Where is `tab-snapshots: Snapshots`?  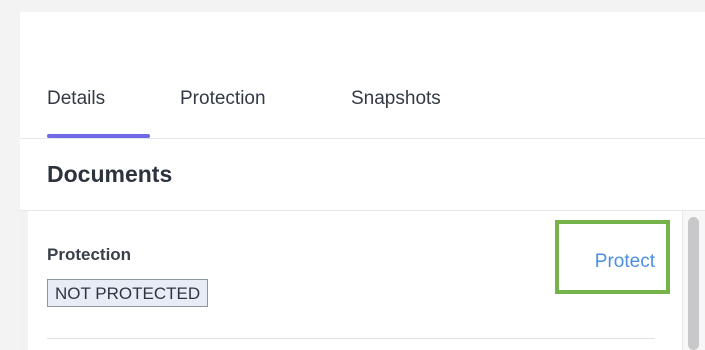
tab-snapshots: Snapshots is located at coordinates (396, 99).